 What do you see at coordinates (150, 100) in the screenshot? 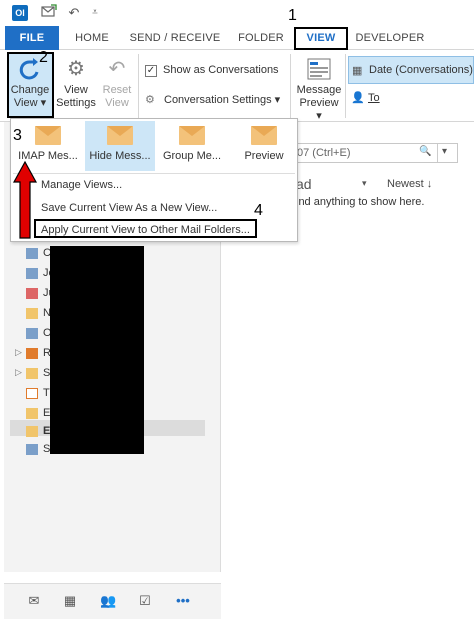
I see `conversation-settings-icon: ⚙` at bounding box center [150, 100].